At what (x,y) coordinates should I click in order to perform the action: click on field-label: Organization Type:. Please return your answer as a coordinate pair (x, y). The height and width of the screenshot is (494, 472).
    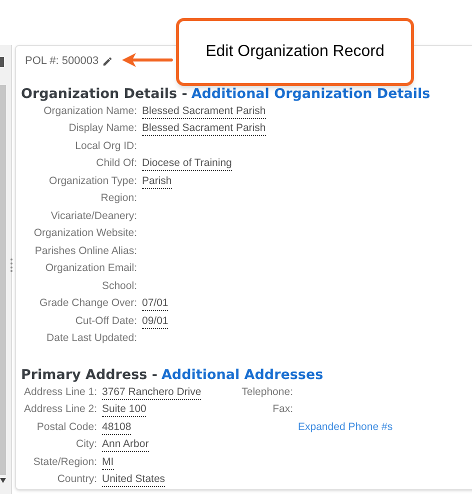
    Looking at the image, I should click on (93, 181).